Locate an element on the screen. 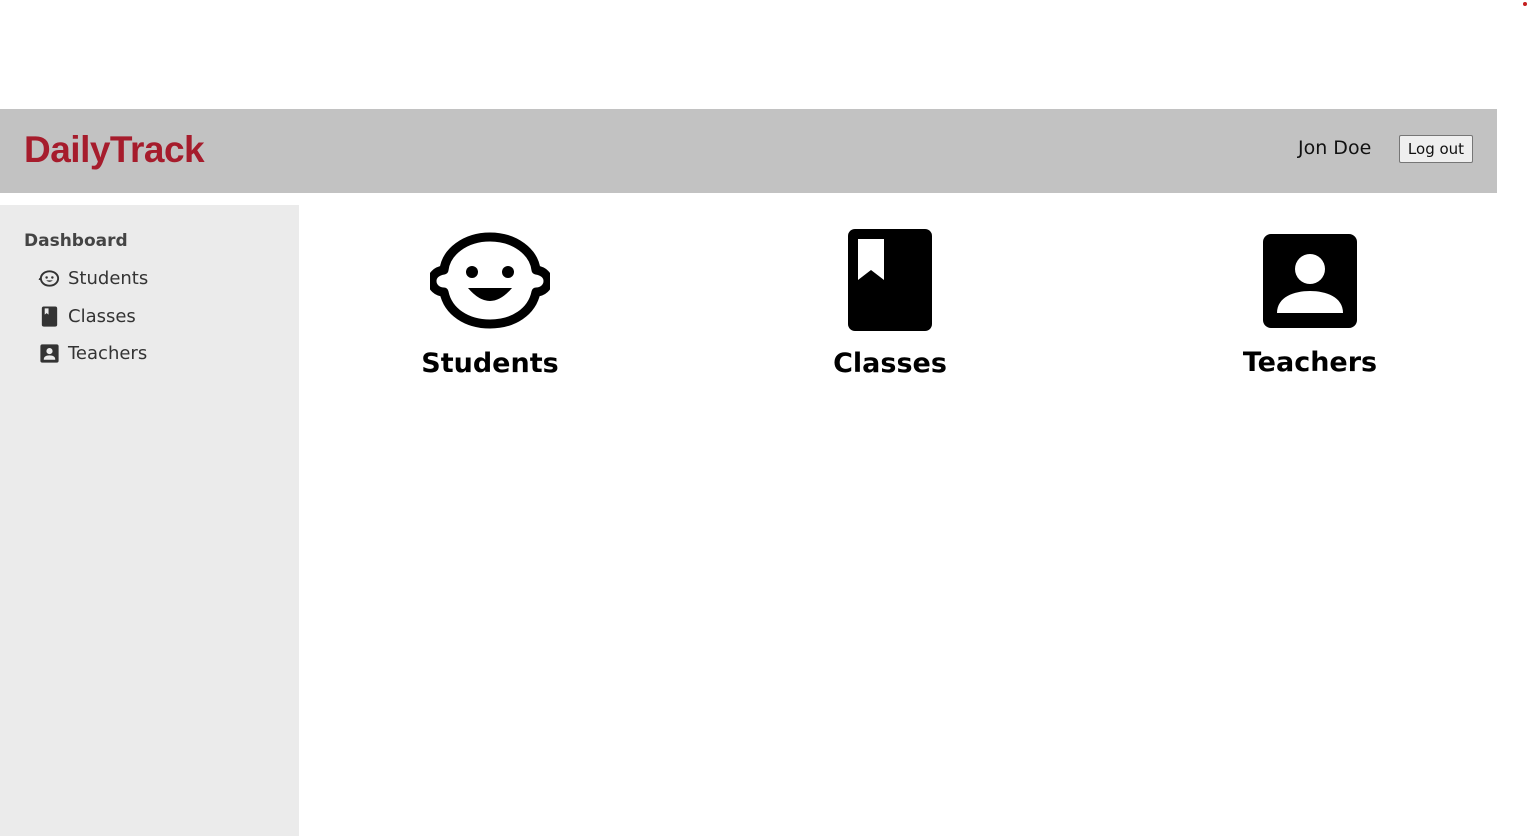 This screenshot has width=1528, height=836. tile-teachers: Teachers is located at coordinates (1310, 305).